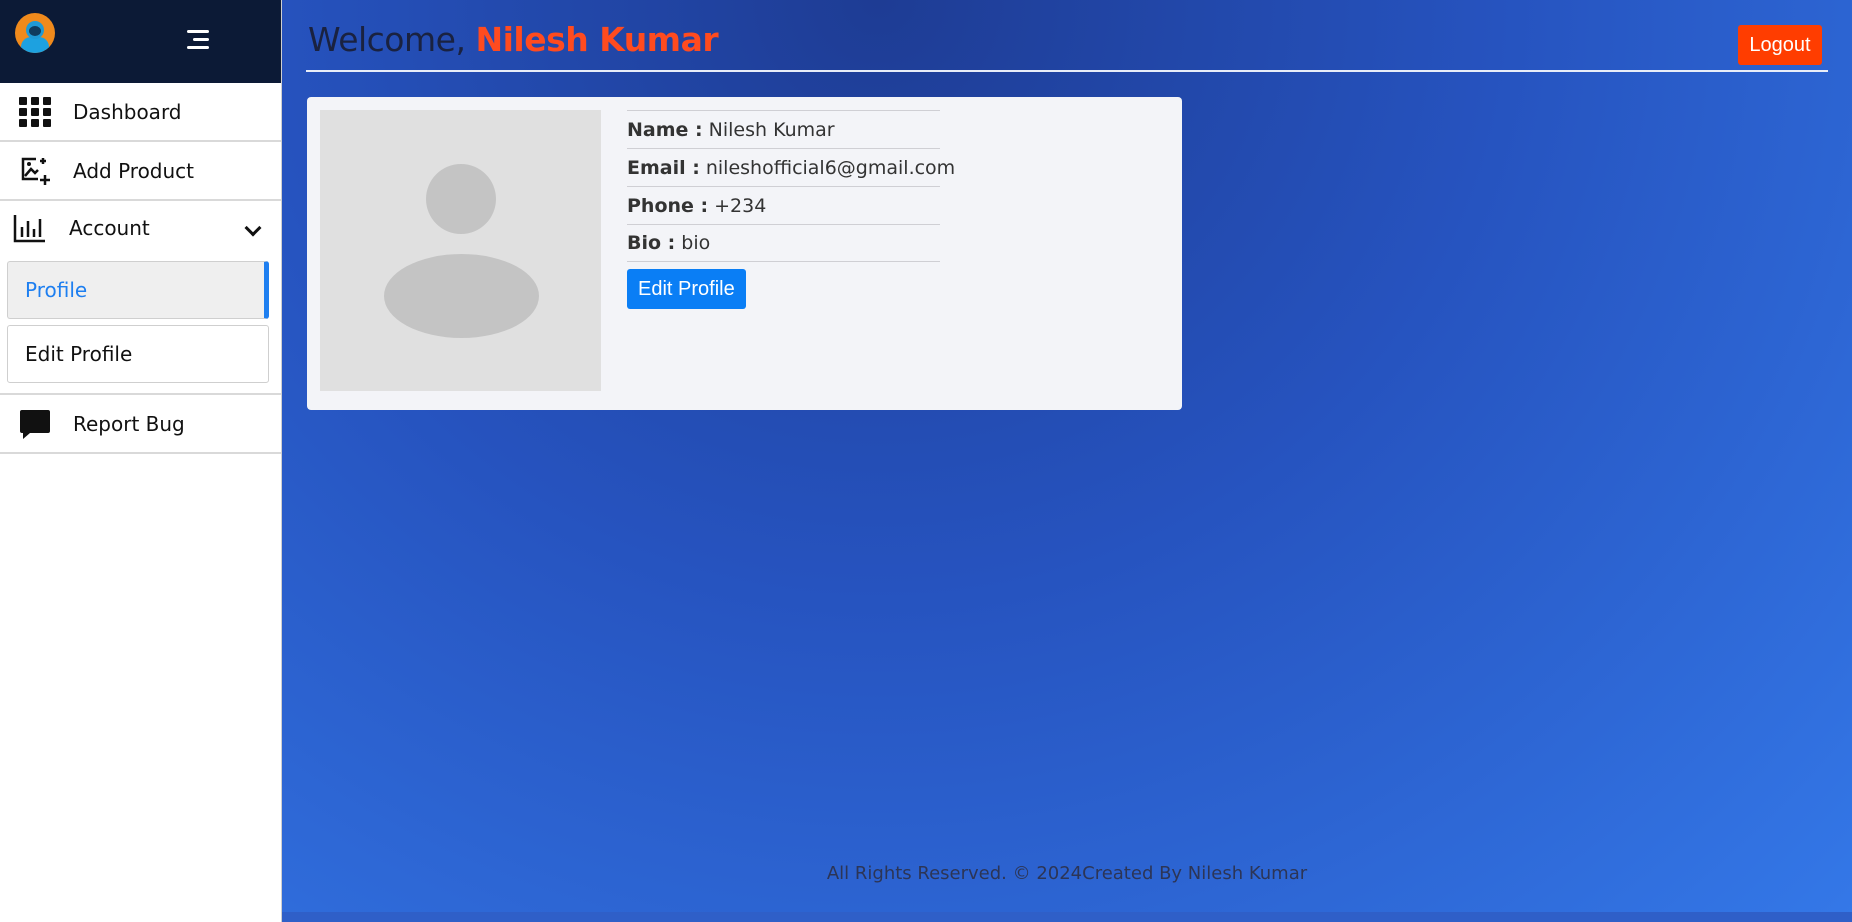  I want to click on logout-button: Logout, so click(1780, 45).